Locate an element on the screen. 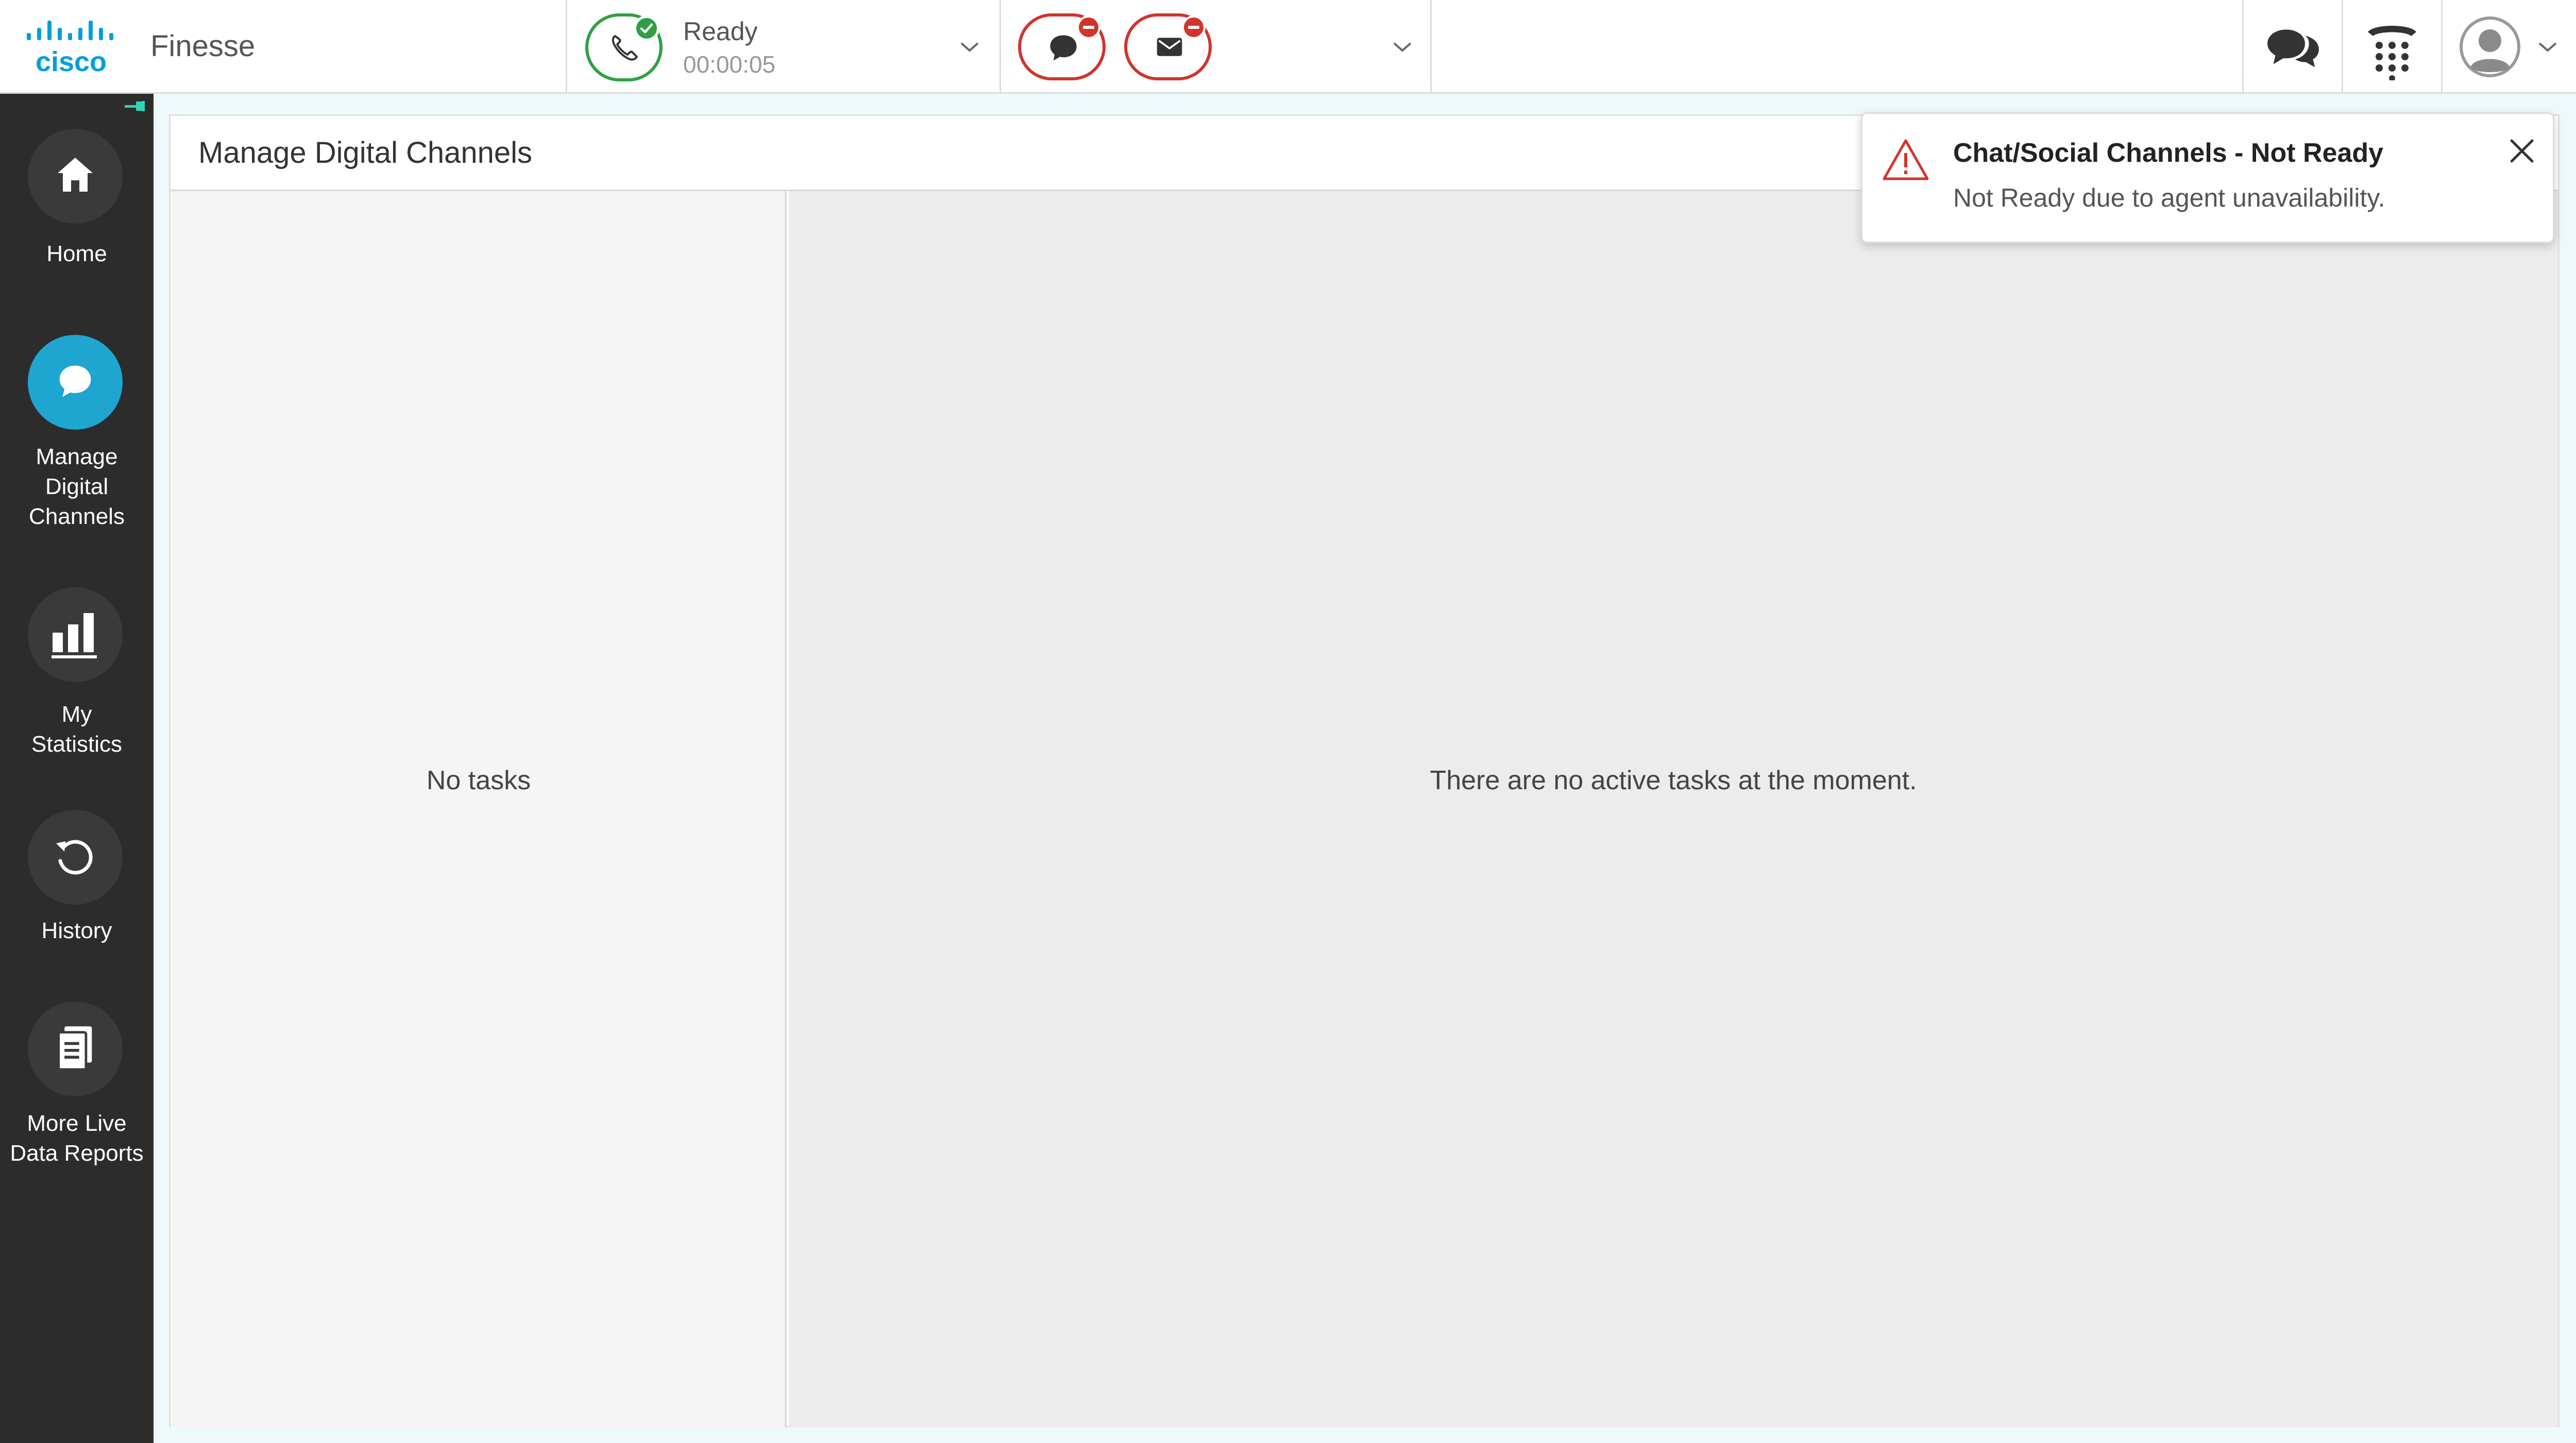 Image resolution: width=2576 pixels, height=1443 pixels. user-profile-menu is located at coordinates (2509, 47).